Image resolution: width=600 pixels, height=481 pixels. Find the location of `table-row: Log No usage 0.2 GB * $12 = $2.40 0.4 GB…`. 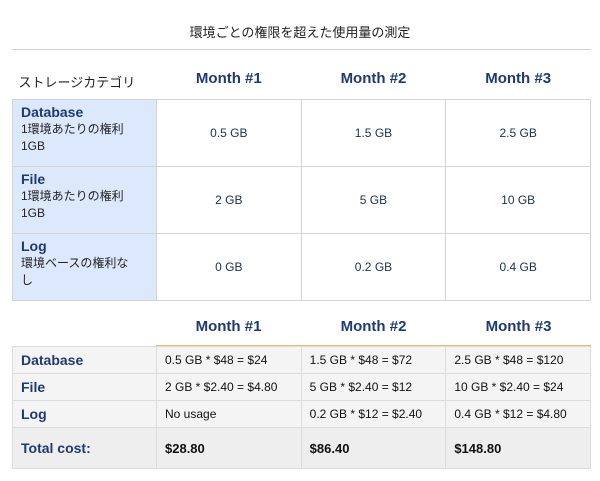

table-row: Log No usage 0.2 GB * $12 = $2.40 0.4 GB… is located at coordinates (301, 414).